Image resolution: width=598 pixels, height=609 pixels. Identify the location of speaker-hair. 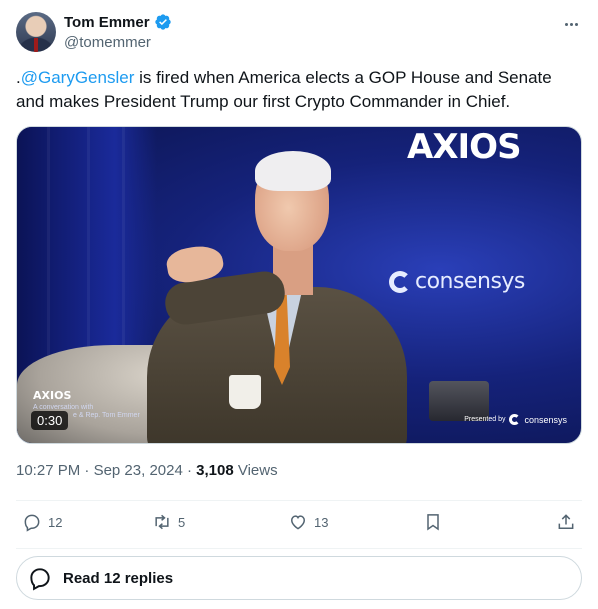
(293, 171).